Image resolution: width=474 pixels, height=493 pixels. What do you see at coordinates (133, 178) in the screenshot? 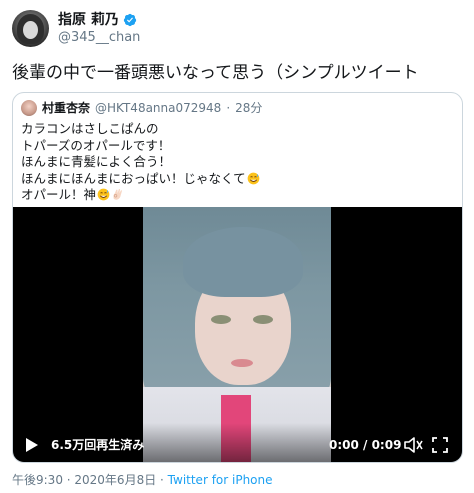
I see `quoted-line: ほんまにほんまにおっぱい！じゃなくて` at bounding box center [133, 178].